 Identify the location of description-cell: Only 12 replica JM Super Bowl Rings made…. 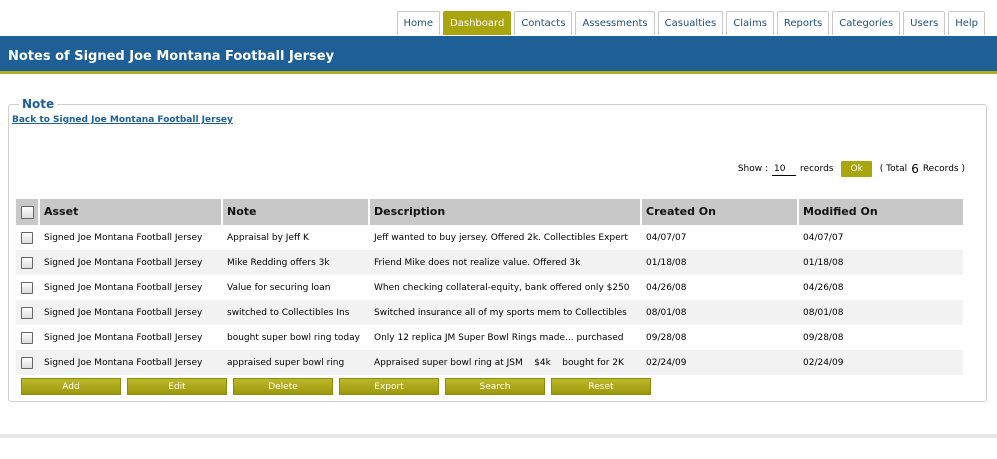
(499, 337).